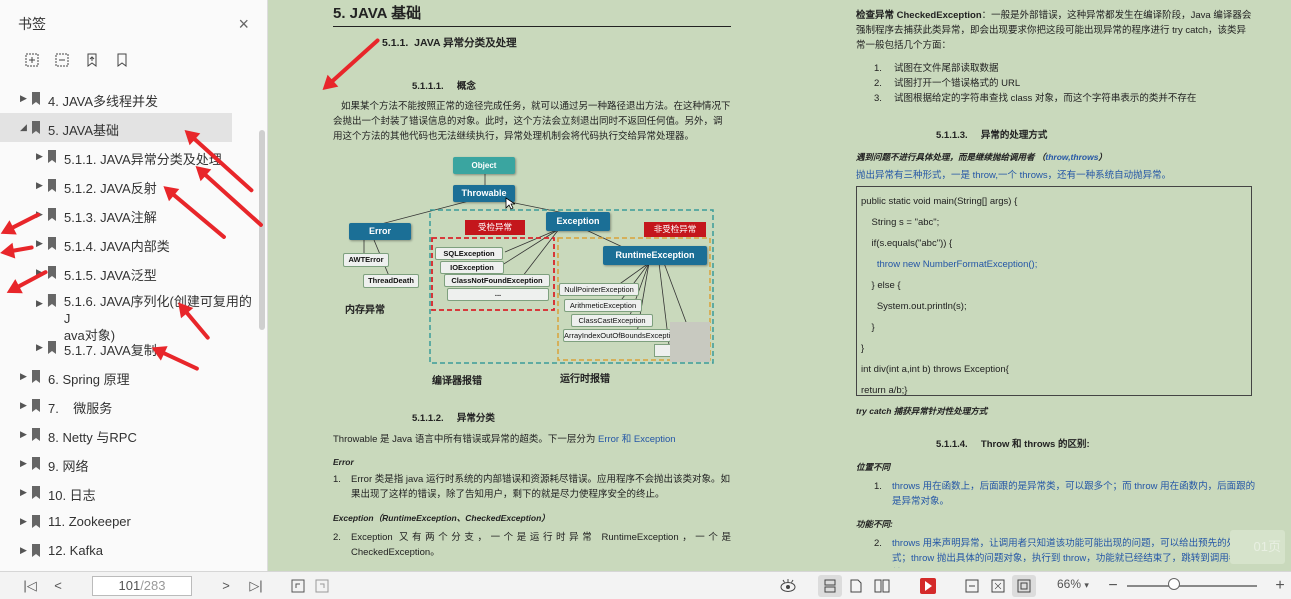 This screenshot has width=1291, height=599. What do you see at coordinates (128, 463) in the screenshot?
I see `tree-item-9: ▶ 9. 网络` at bounding box center [128, 463].